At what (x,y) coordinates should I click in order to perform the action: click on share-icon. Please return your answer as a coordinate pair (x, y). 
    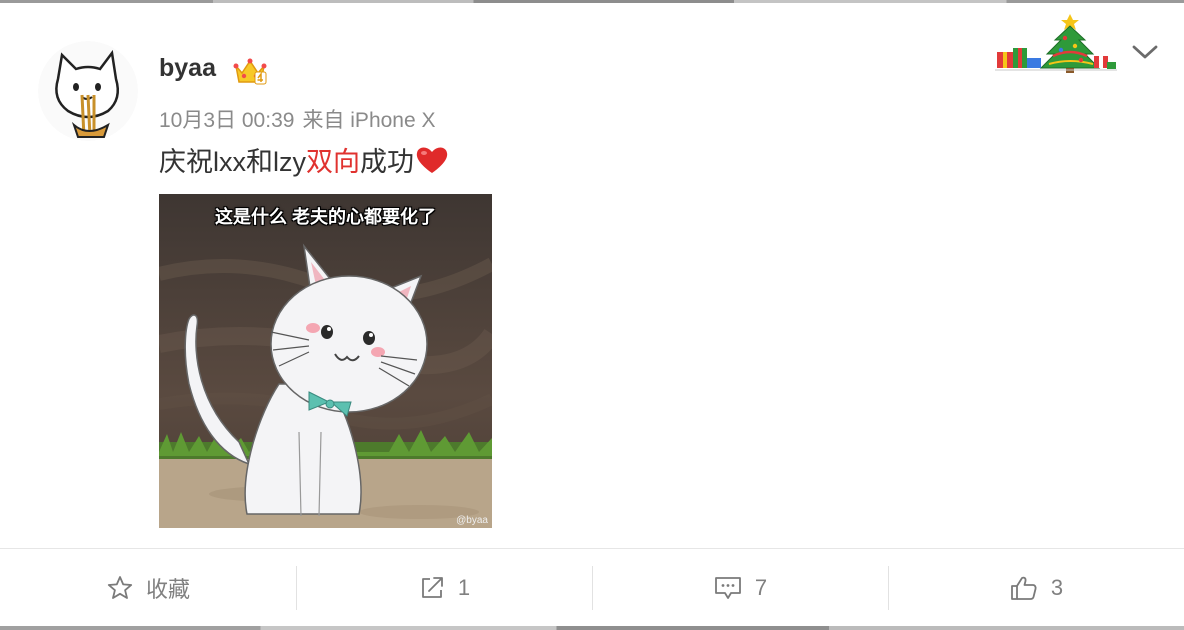
    Looking at the image, I should click on (432, 587).